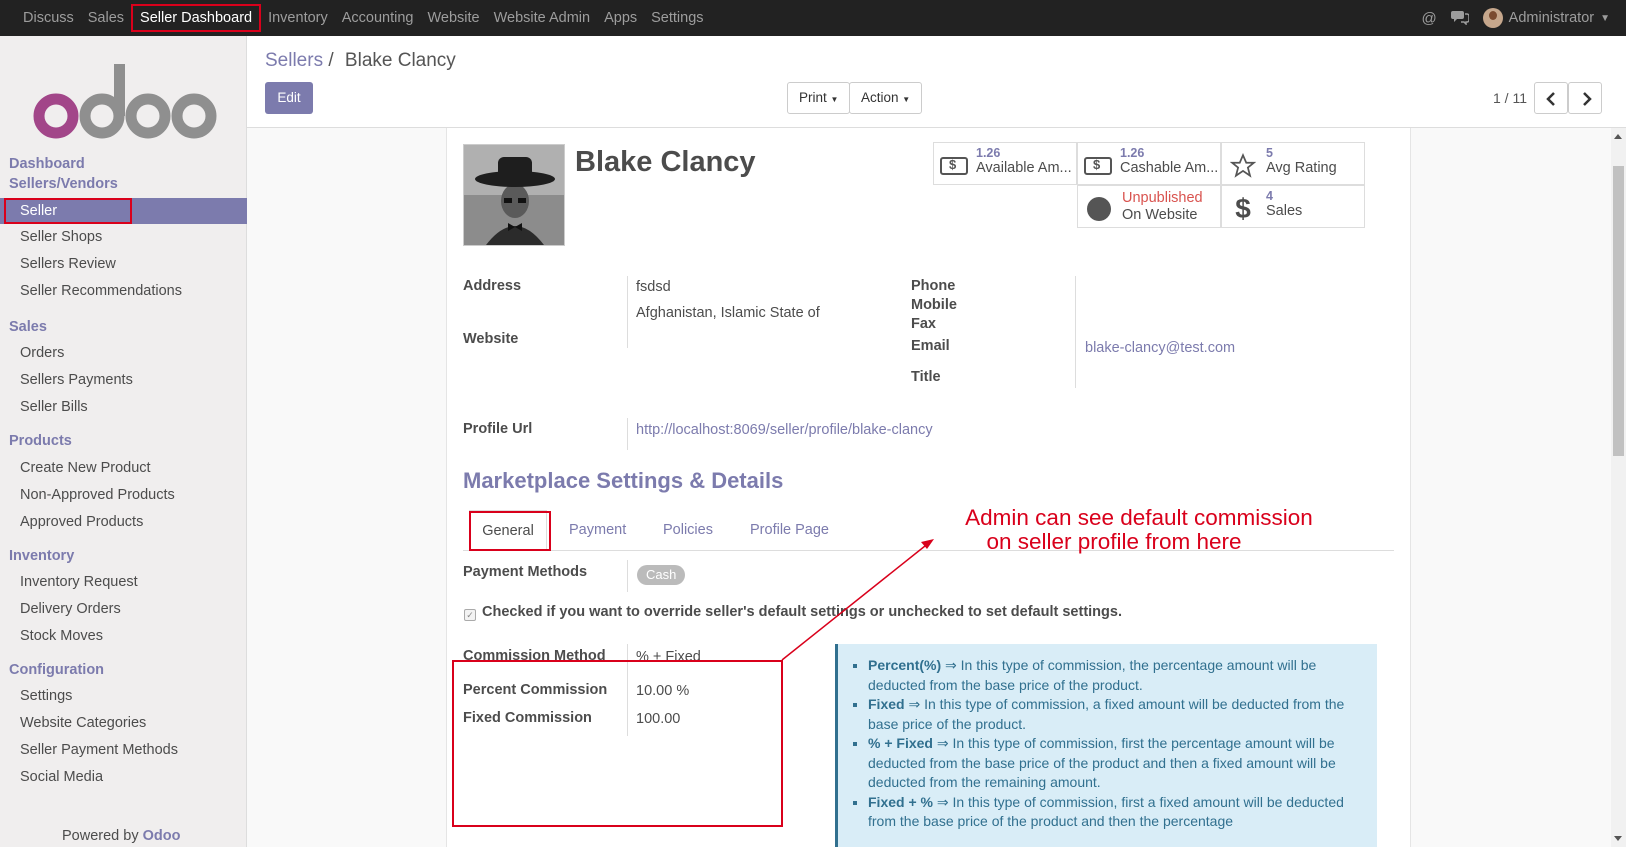  I want to click on vertical-scrollbar, so click(1618, 487).